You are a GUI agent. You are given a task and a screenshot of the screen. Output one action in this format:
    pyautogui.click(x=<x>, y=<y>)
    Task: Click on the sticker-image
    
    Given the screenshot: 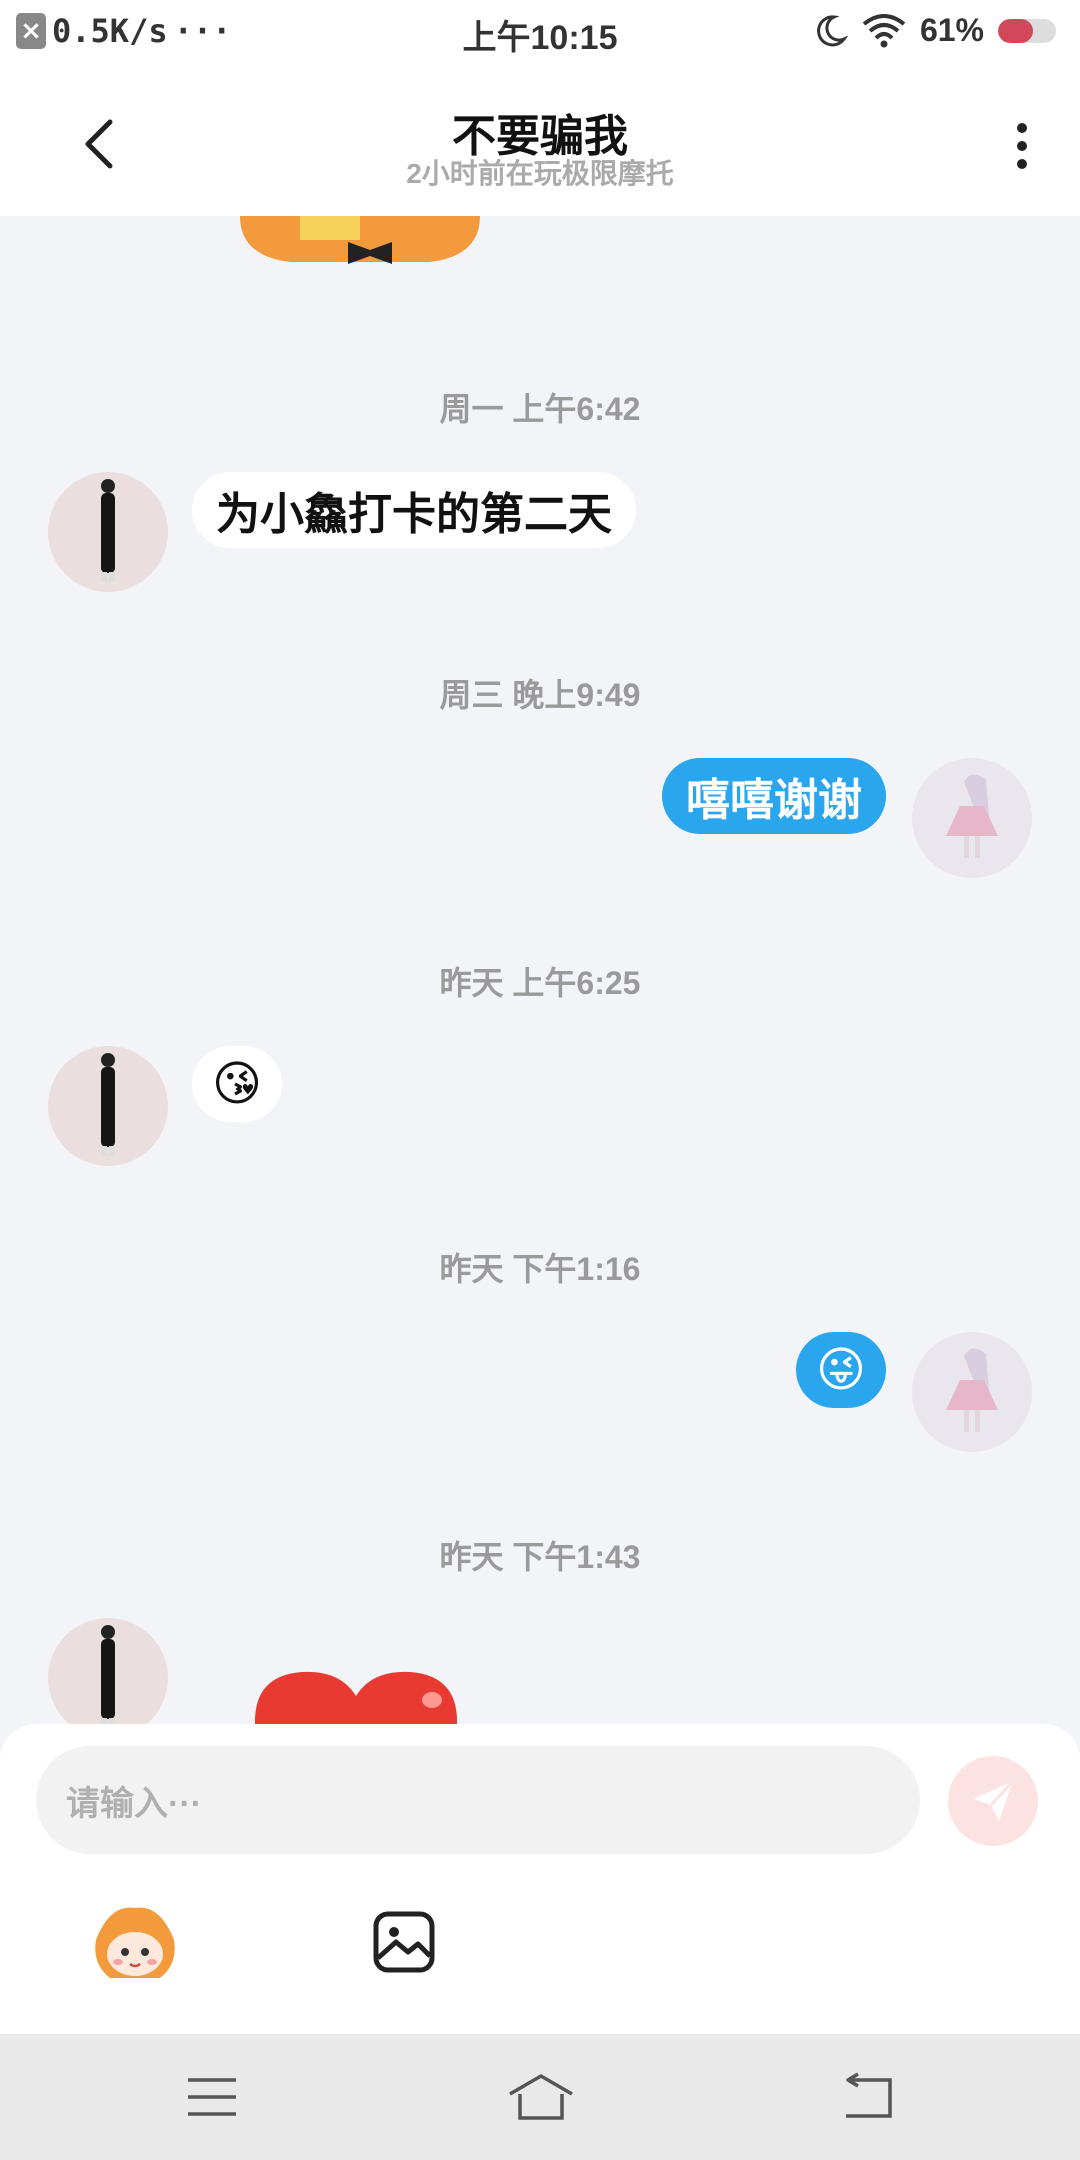 What is the action you would take?
    pyautogui.click(x=360, y=240)
    